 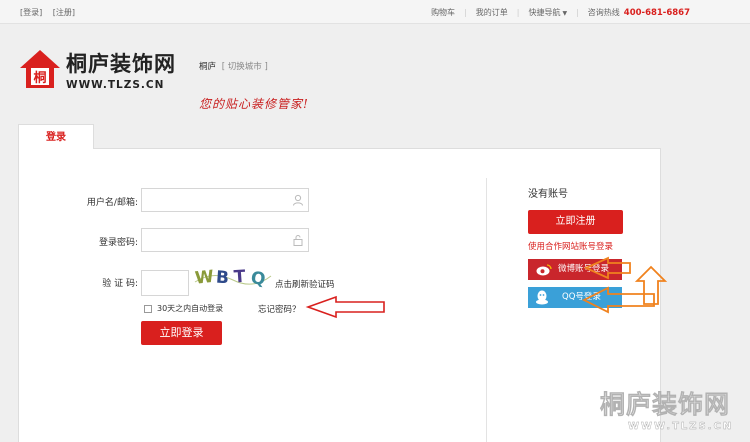 I want to click on top-register-link: [注册], so click(x=64, y=12).